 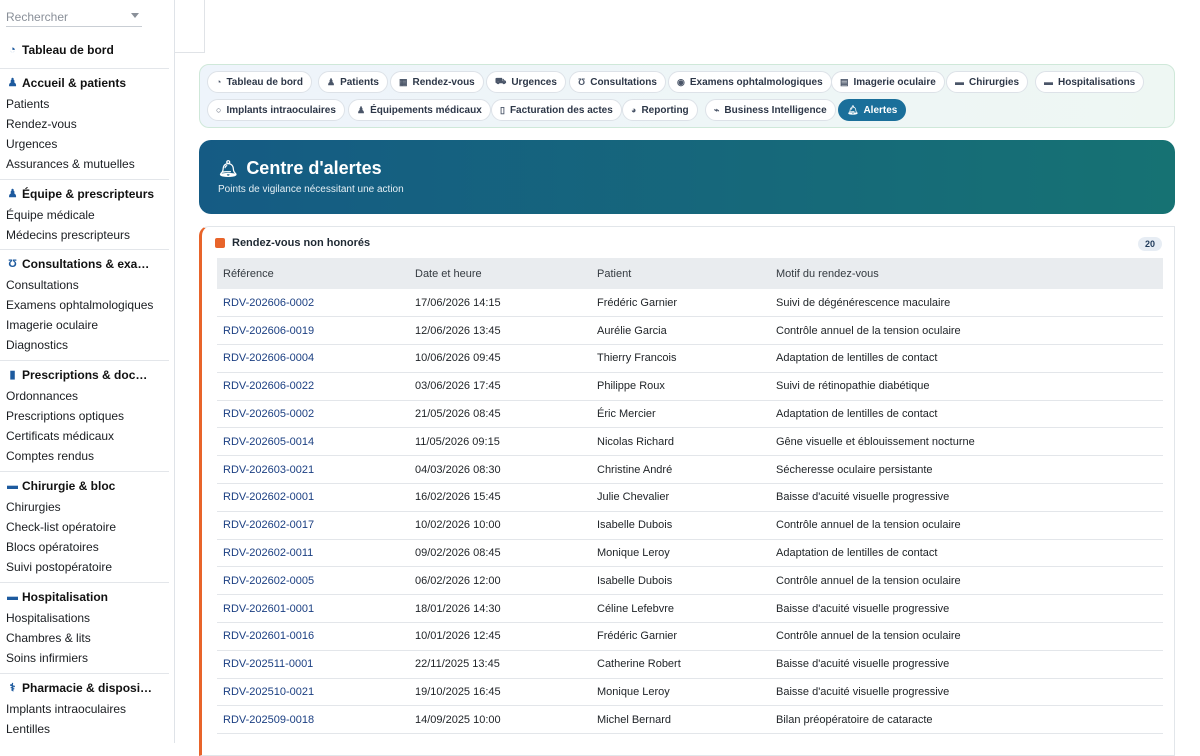 I want to click on cell-reference: RDV-202509-0018, so click(x=313, y=720).